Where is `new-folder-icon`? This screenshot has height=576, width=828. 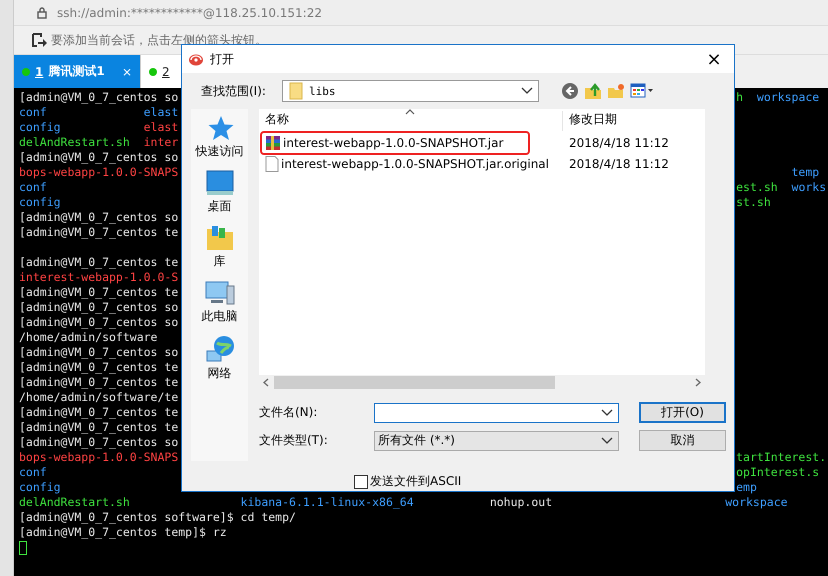
new-folder-icon is located at coordinates (616, 91).